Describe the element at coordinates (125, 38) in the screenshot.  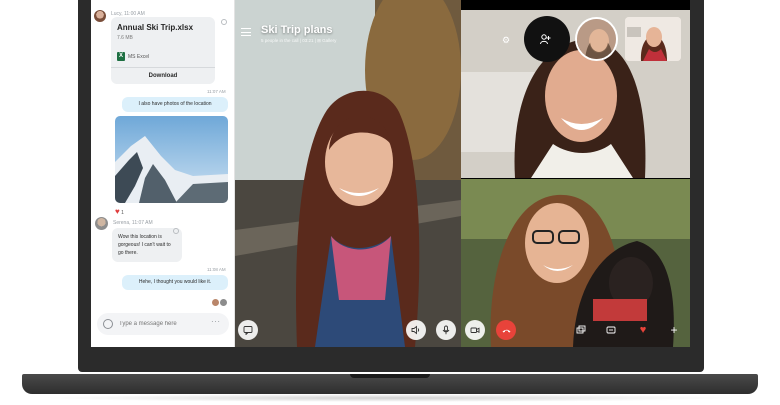
I see `file-size: 7.6 MB` at that location.